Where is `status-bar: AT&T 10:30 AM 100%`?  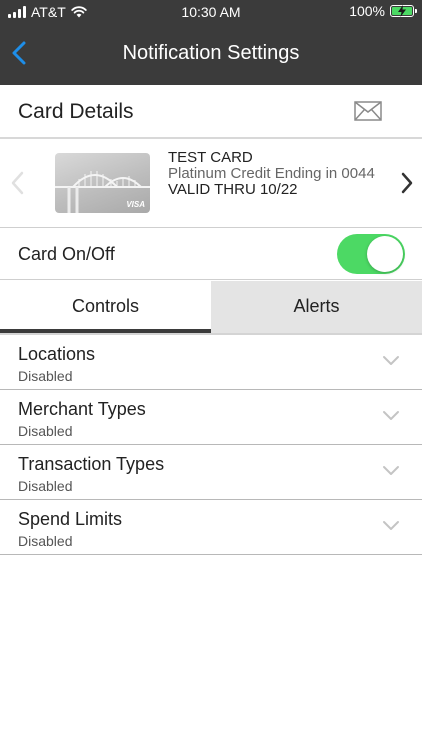 status-bar: AT&T 10:30 AM 100% is located at coordinates (211, 12).